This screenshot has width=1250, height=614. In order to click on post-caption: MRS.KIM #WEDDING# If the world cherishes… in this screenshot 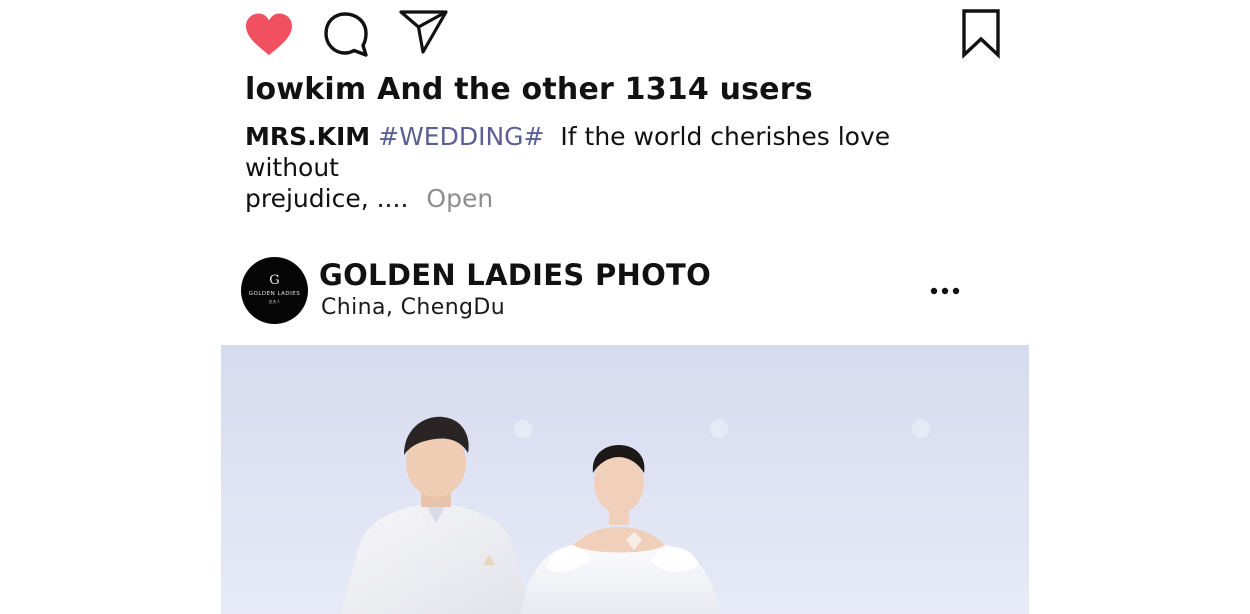, I will do `click(605, 167)`.